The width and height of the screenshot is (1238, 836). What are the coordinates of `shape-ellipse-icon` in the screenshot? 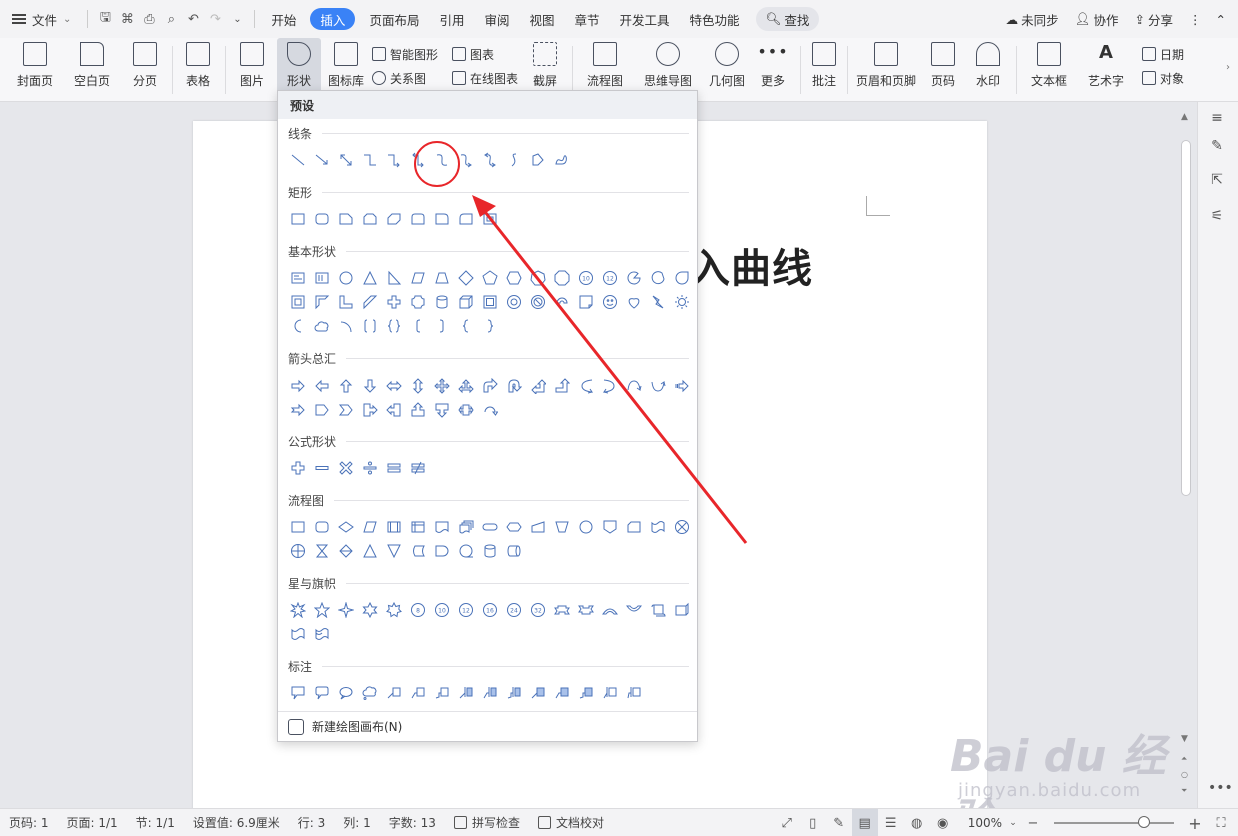 It's located at (346, 278).